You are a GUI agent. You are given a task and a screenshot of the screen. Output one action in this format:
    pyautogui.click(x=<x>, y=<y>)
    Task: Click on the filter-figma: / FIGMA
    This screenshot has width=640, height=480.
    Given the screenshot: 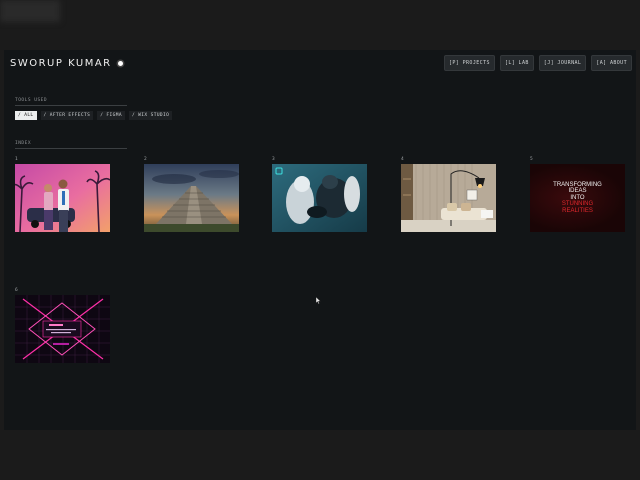 What is the action you would take?
    pyautogui.click(x=111, y=115)
    